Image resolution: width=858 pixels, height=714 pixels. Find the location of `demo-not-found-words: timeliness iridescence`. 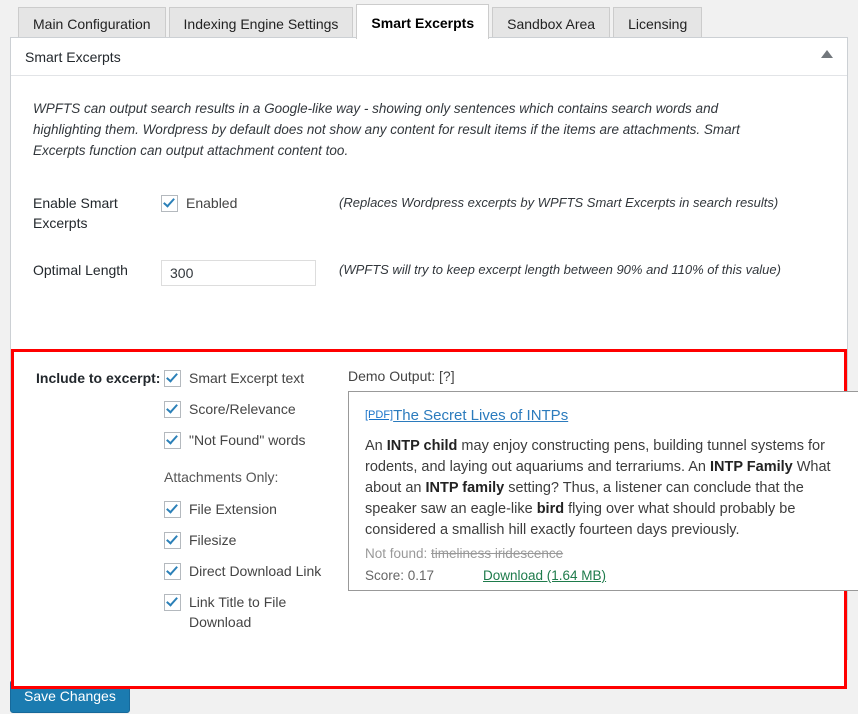

demo-not-found-words: timeliness iridescence is located at coordinates (497, 553).